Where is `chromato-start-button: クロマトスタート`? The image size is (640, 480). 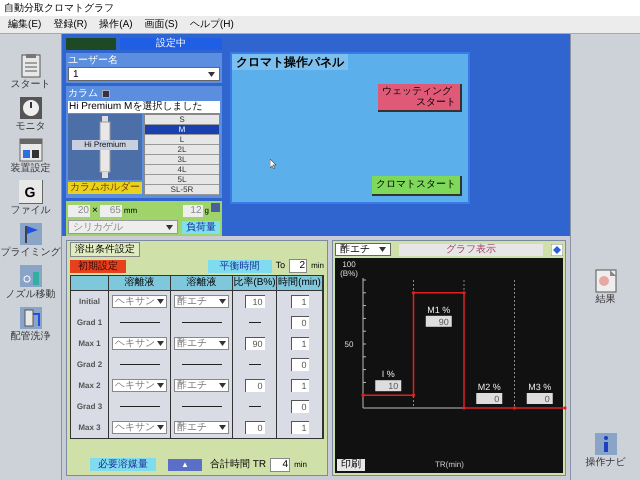
chromato-start-button: クロマトスタート is located at coordinates (417, 186).